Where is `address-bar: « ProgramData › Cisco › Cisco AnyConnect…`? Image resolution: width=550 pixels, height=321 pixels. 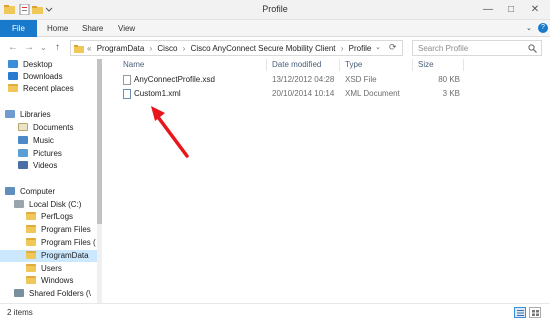 address-bar: « ProgramData › Cisco › Cisco AnyConnect… is located at coordinates (236, 48).